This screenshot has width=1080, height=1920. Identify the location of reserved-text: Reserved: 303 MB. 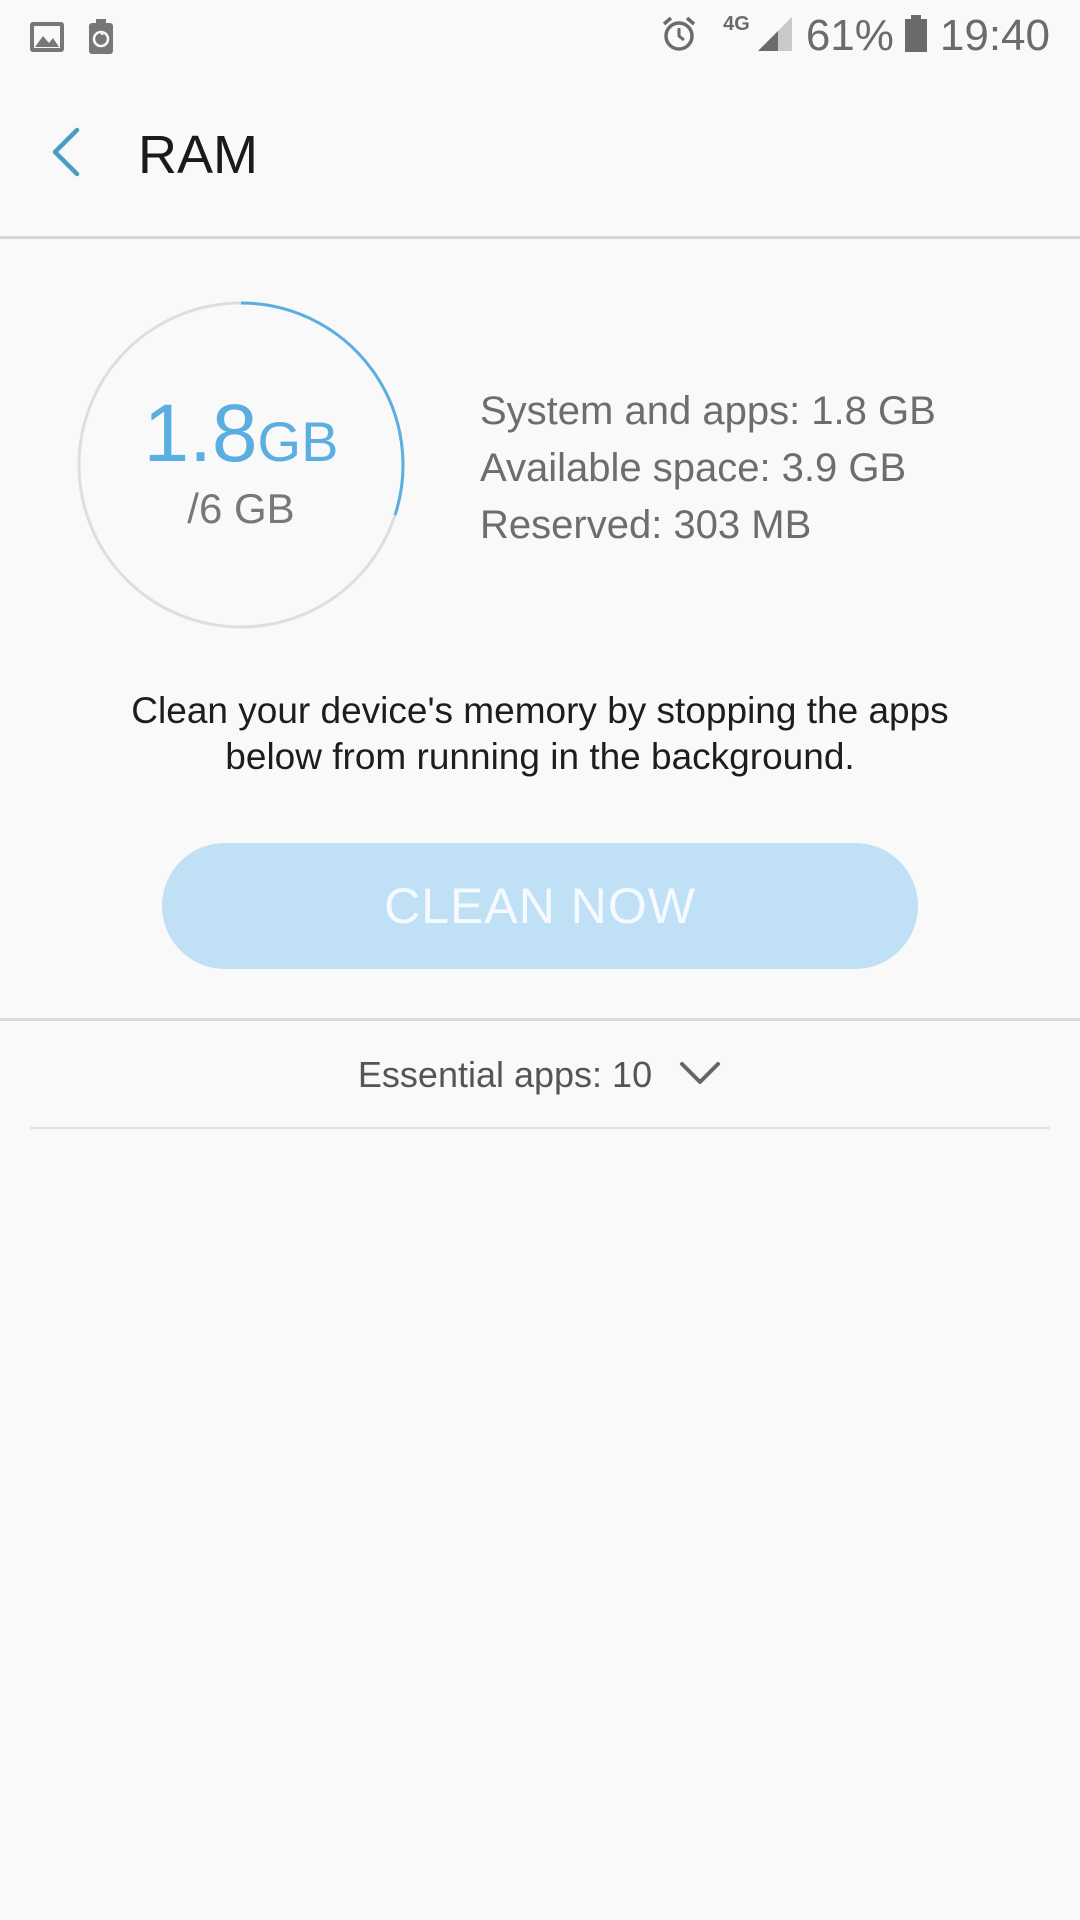
(646, 525).